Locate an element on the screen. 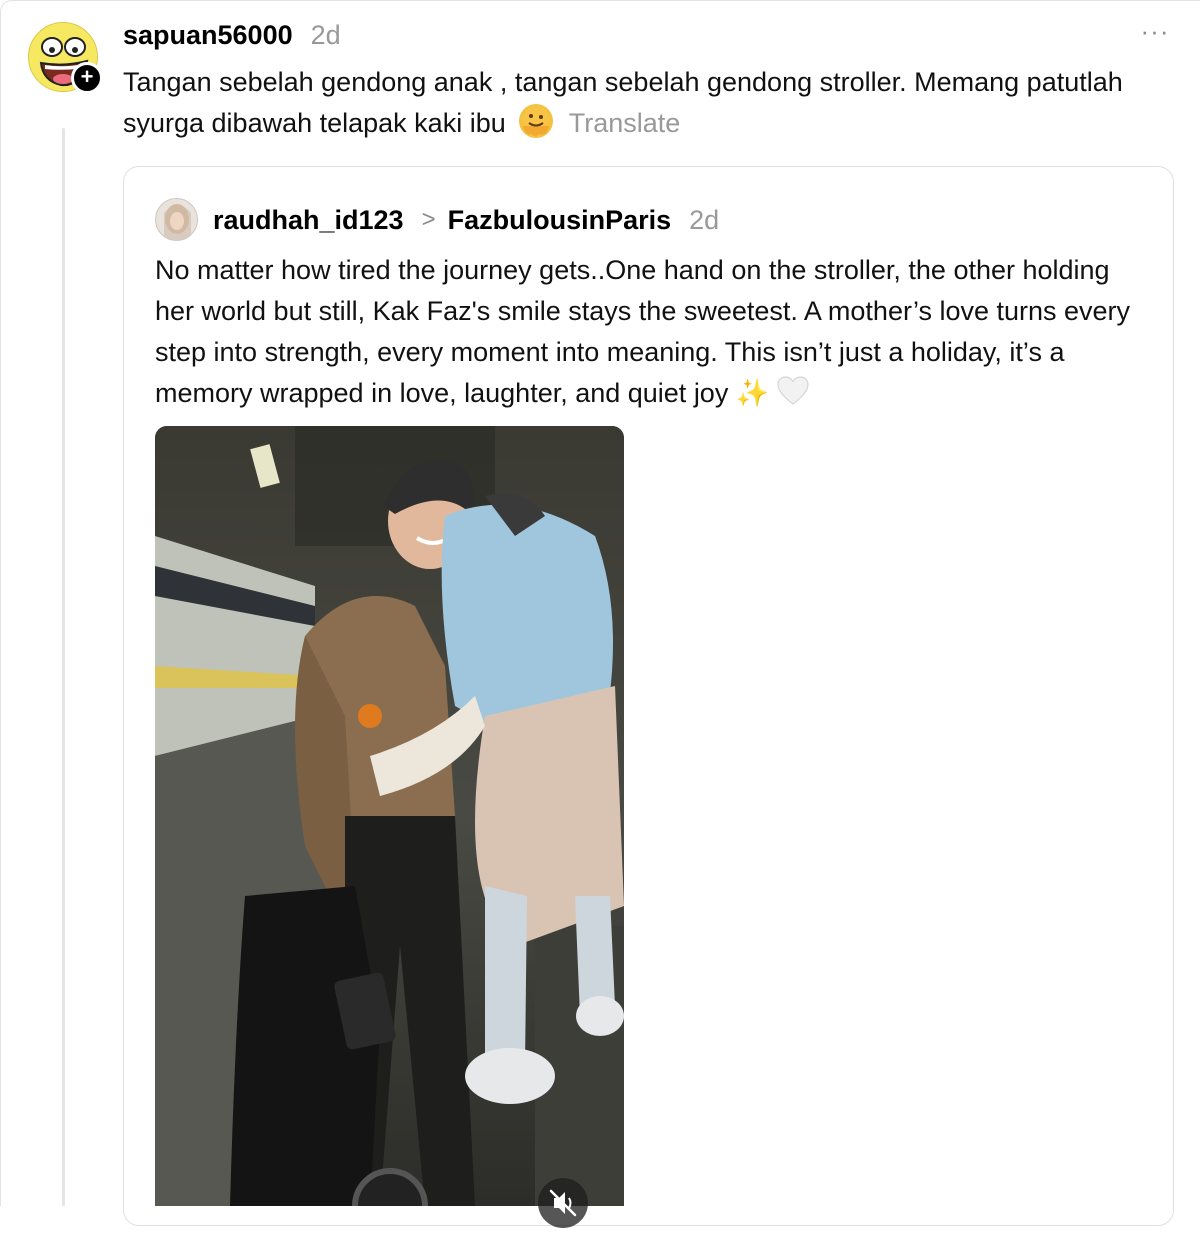  follow-button: + is located at coordinates (87, 78).